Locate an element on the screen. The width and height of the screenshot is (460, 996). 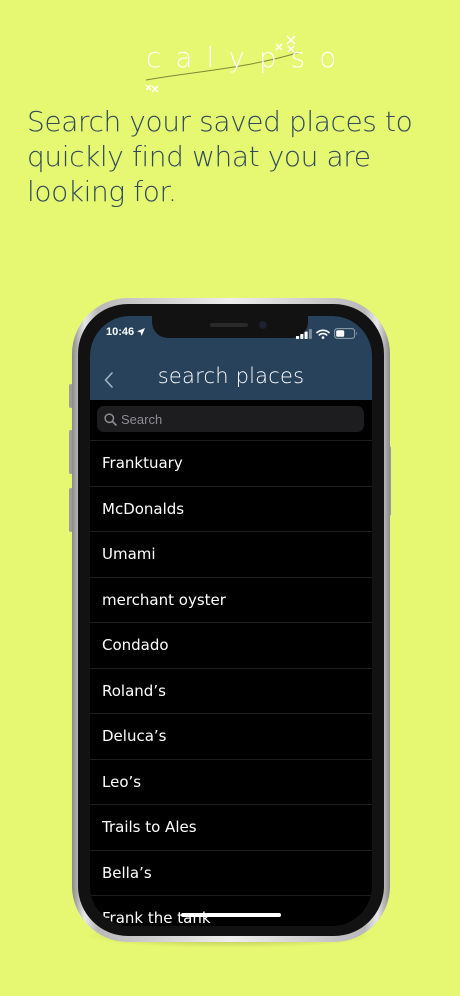
search-input is located at coordinates (242, 419).